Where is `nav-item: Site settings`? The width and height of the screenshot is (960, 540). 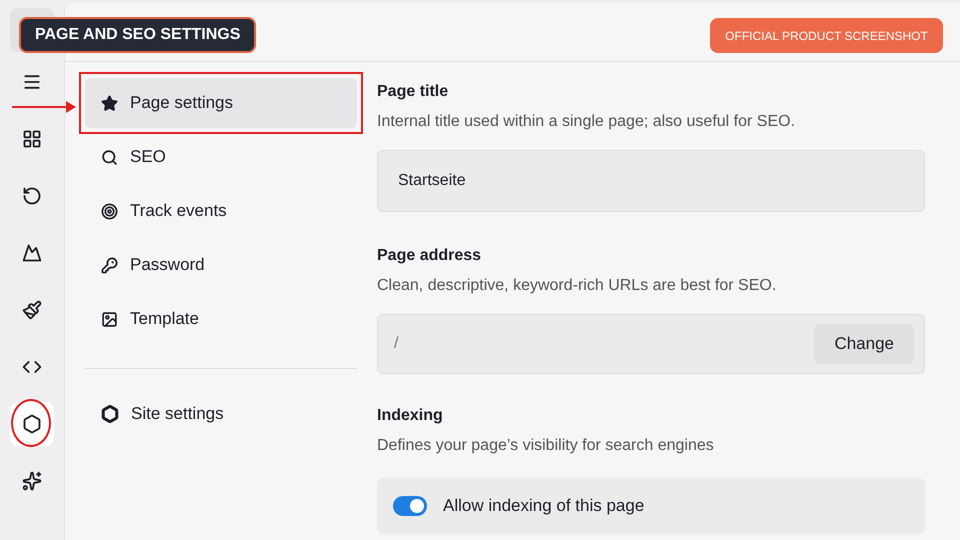 nav-item: Site settings is located at coordinates (221, 414).